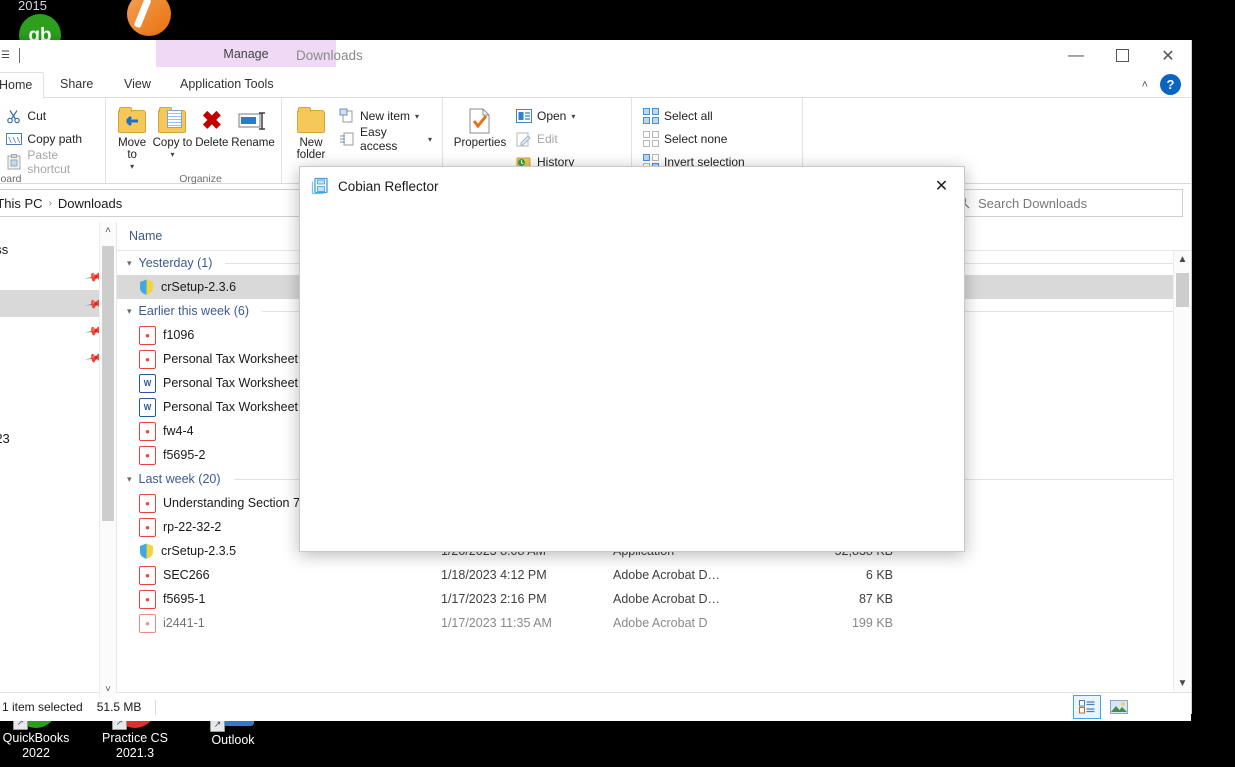 The width and height of the screenshot is (1235, 767). What do you see at coordinates (547, 139) in the screenshot?
I see `edit-label: Edit` at bounding box center [547, 139].